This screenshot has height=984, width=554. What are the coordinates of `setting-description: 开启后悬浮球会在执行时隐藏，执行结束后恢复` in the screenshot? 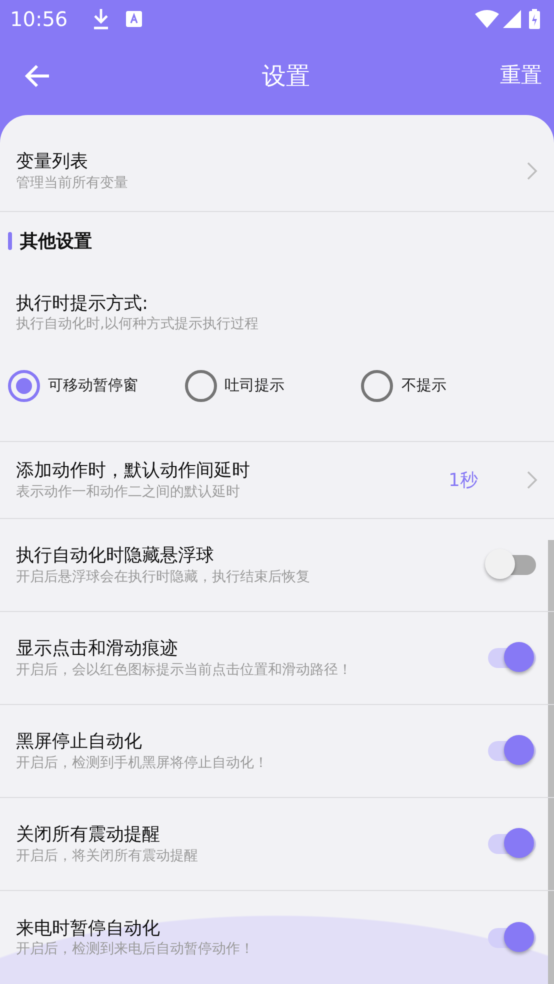 It's located at (163, 577).